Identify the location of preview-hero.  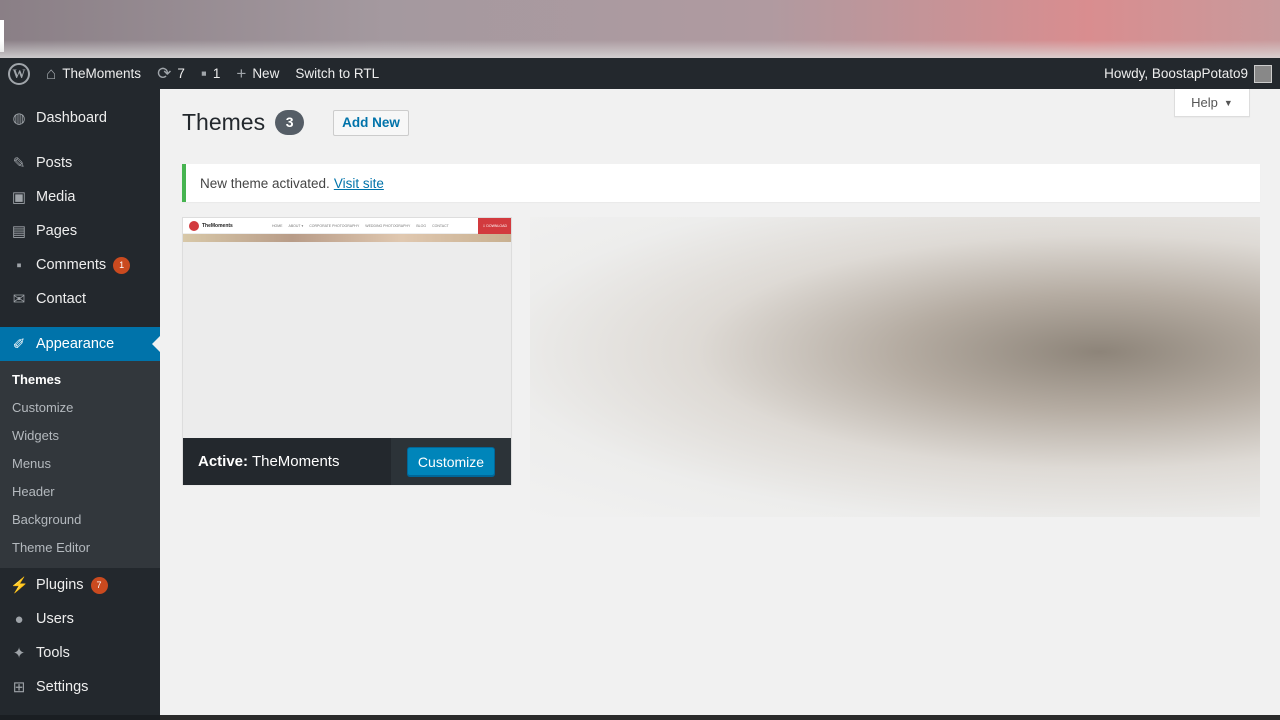
(347, 238).